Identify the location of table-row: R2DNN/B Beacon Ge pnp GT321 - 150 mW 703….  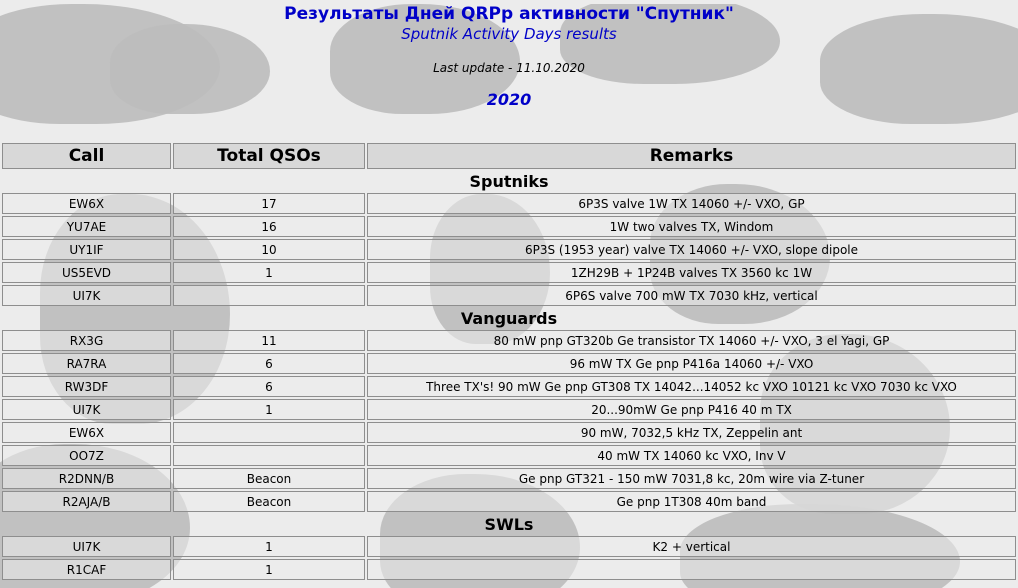
(509, 478).